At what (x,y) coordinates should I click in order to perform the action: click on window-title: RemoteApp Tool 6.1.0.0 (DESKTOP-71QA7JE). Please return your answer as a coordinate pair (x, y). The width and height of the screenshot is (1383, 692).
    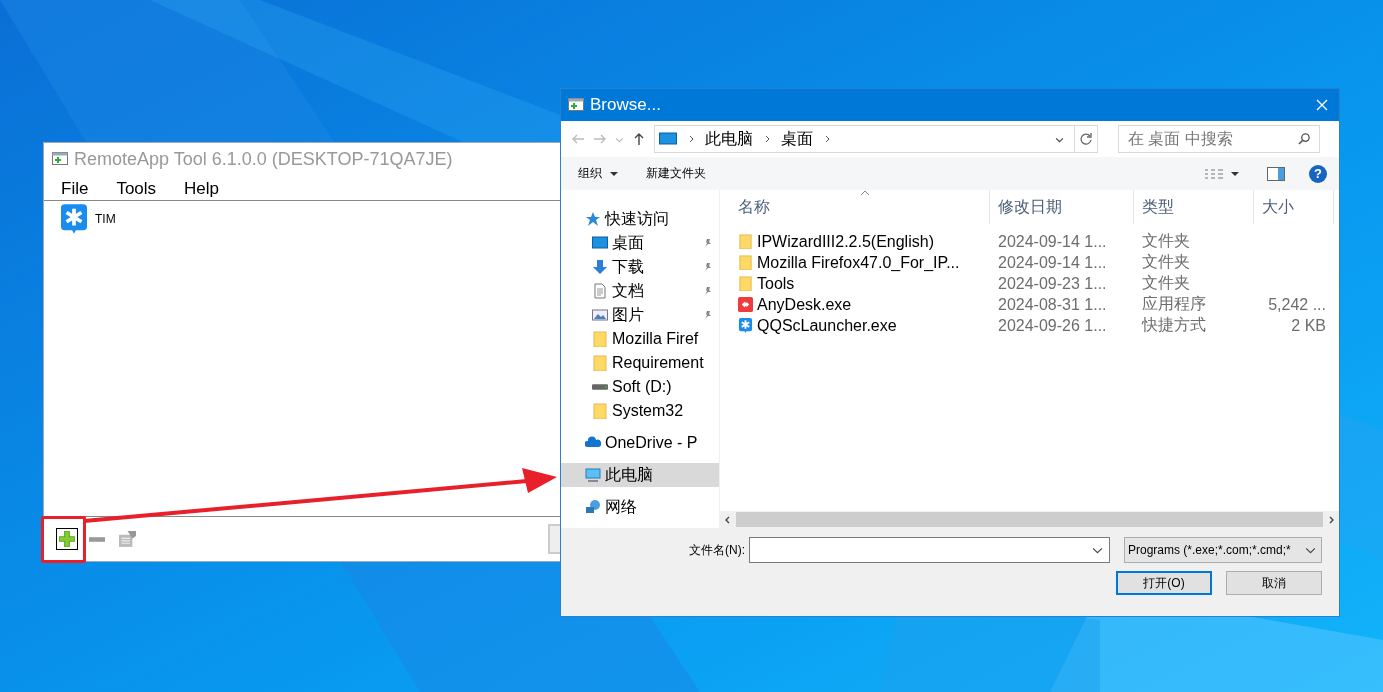
    Looking at the image, I should click on (263, 159).